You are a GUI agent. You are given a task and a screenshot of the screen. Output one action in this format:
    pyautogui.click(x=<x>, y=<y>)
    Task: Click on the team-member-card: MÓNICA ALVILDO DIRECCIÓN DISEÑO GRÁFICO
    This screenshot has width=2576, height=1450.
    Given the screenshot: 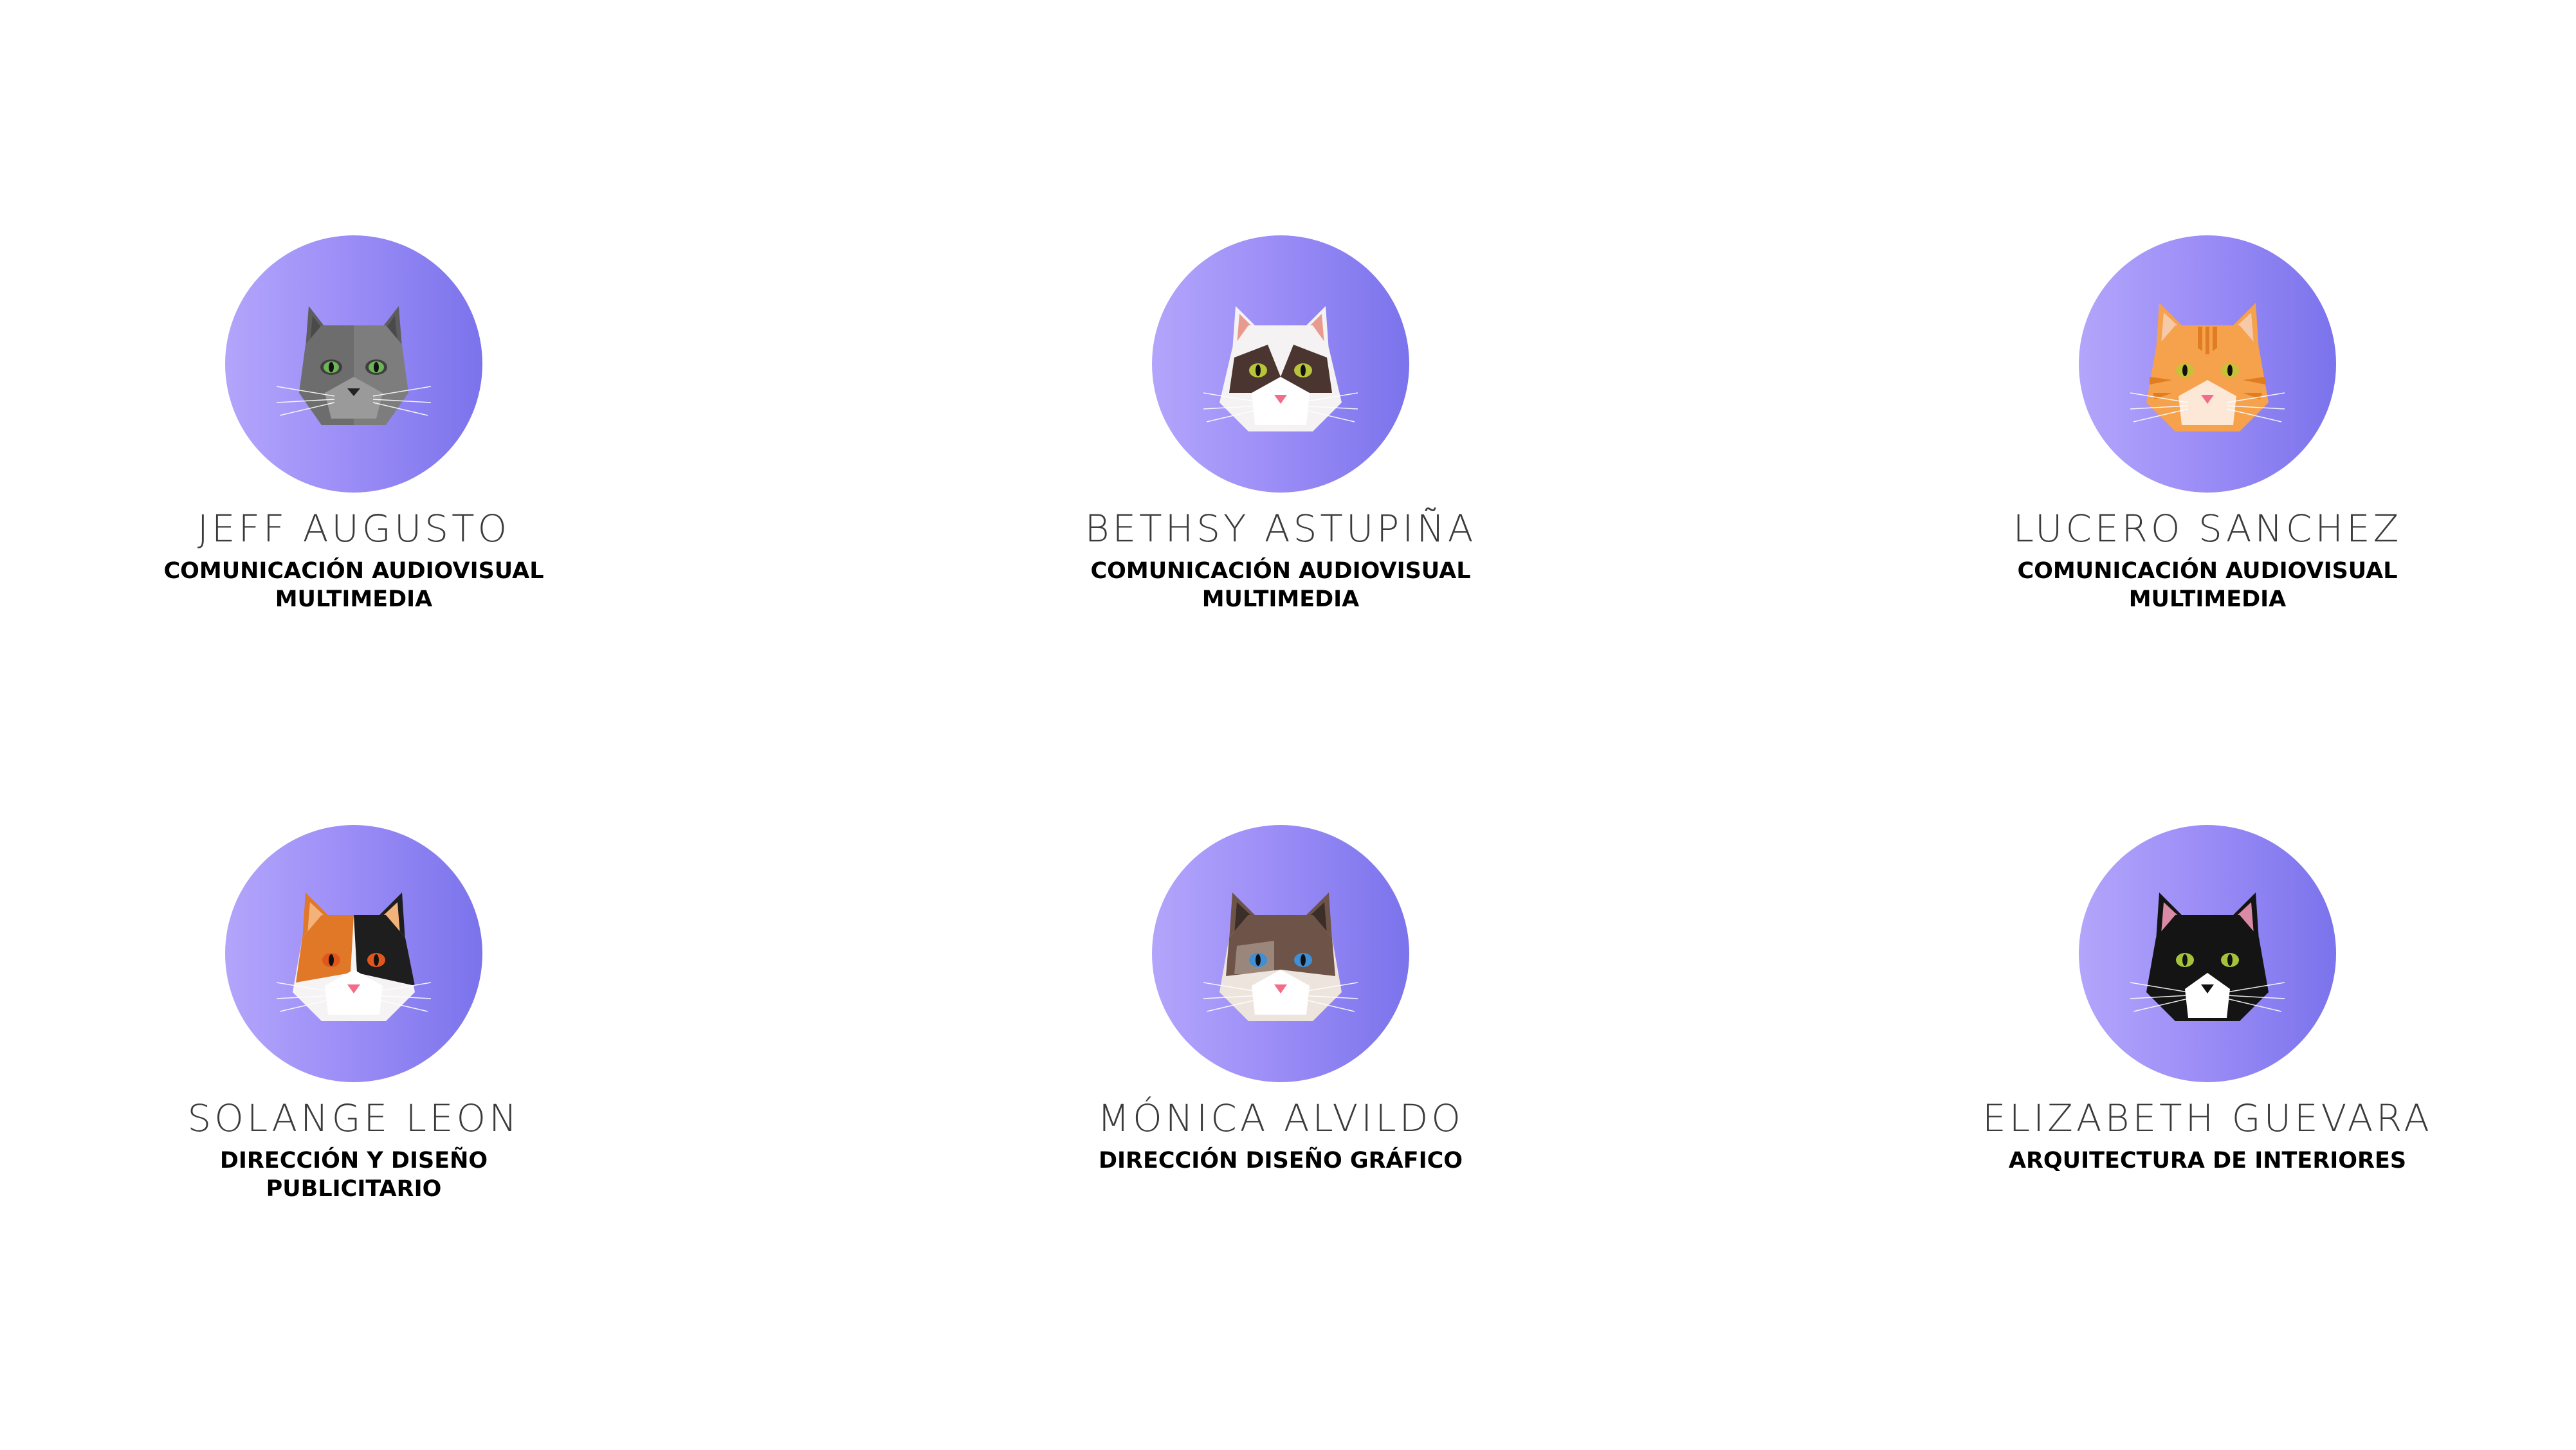 What is the action you would take?
    pyautogui.click(x=1280, y=1000)
    